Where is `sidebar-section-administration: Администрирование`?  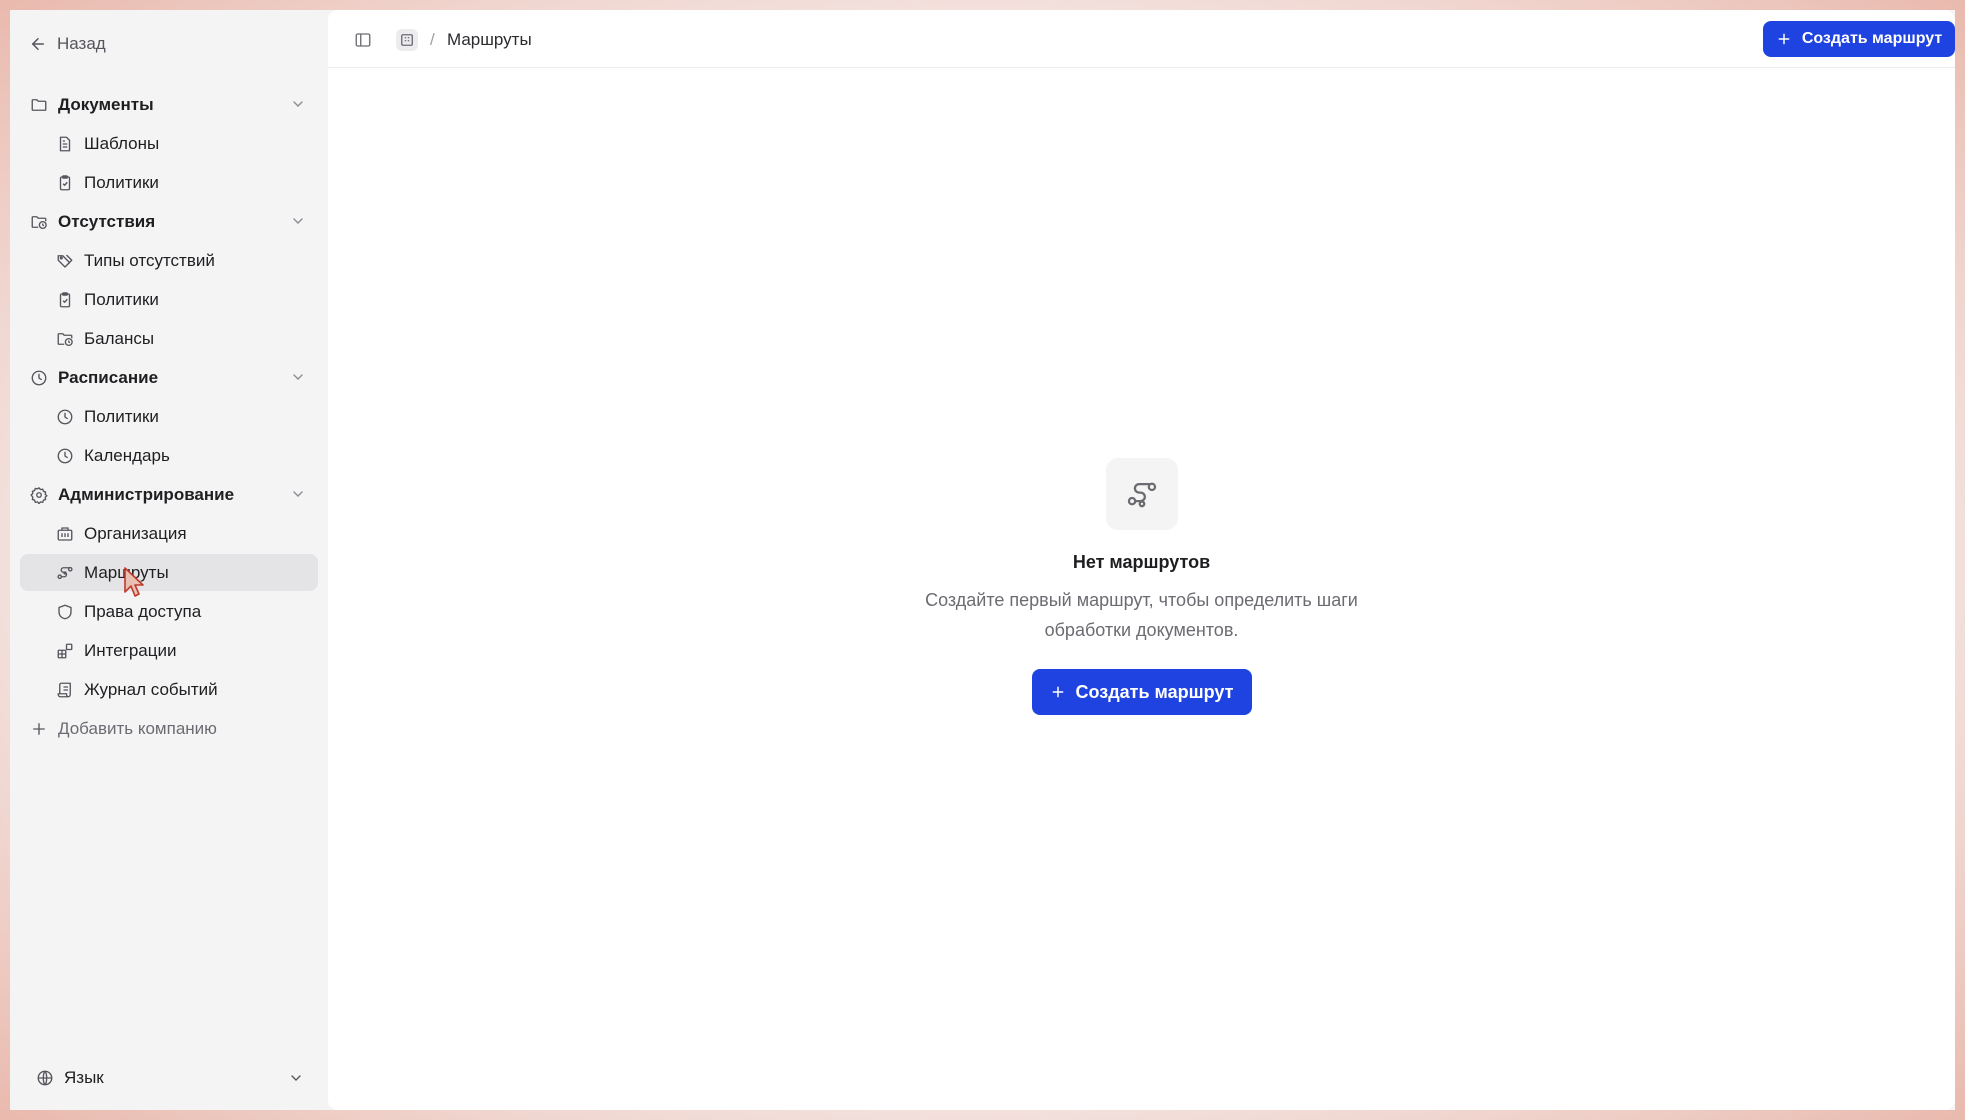 sidebar-section-administration: Администрирование is located at coordinates (169, 494).